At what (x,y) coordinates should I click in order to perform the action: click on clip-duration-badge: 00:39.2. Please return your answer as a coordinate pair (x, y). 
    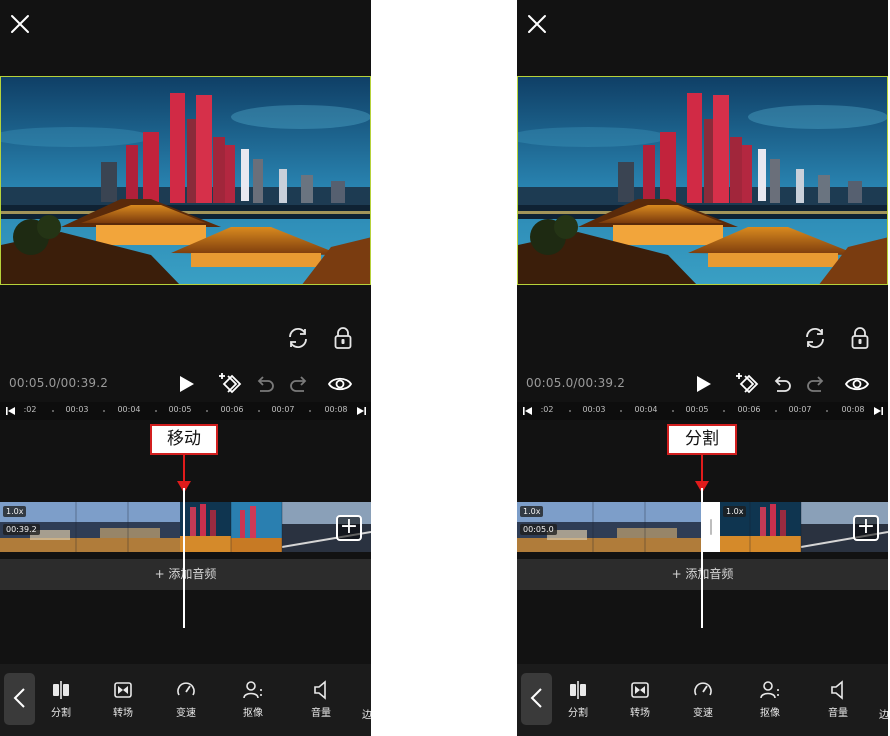
    Looking at the image, I should click on (21, 529).